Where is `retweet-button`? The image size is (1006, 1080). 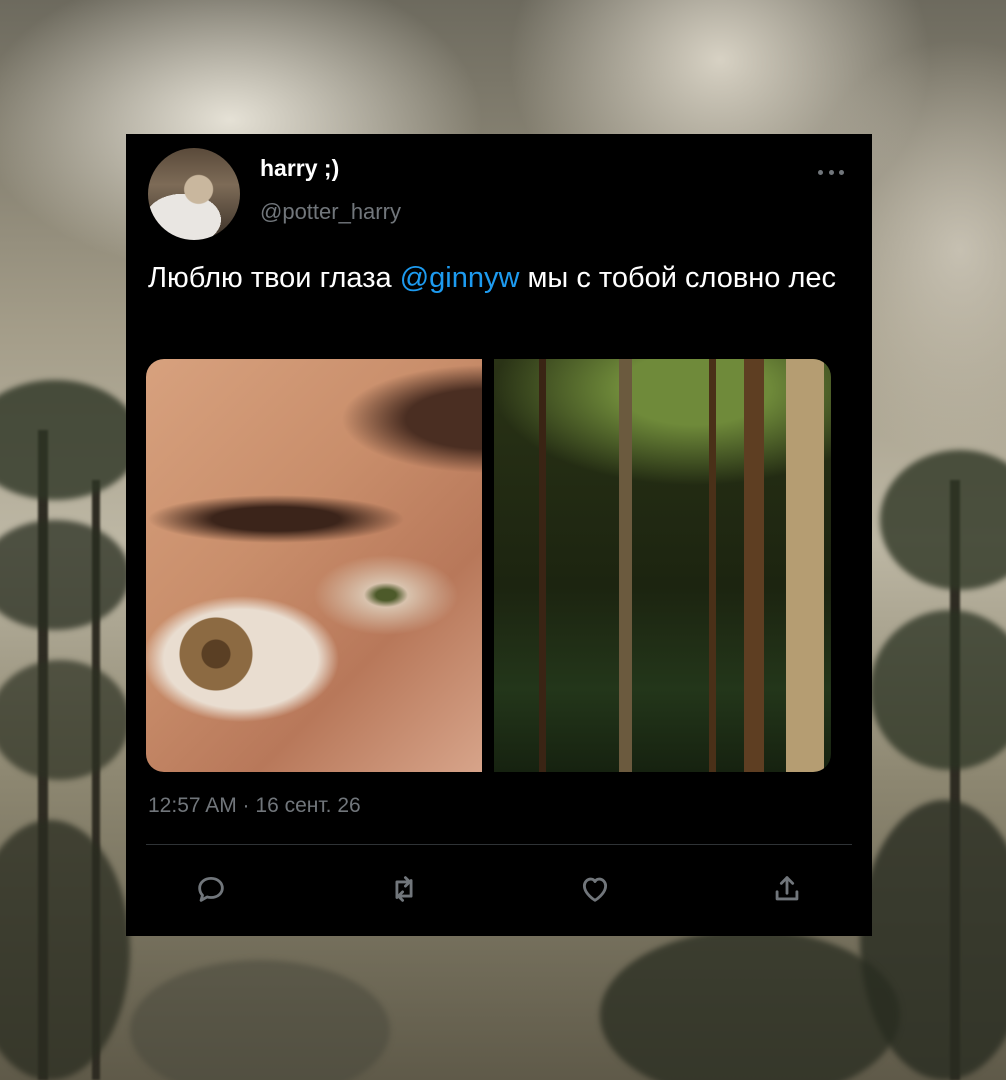
retweet-button is located at coordinates (404, 889).